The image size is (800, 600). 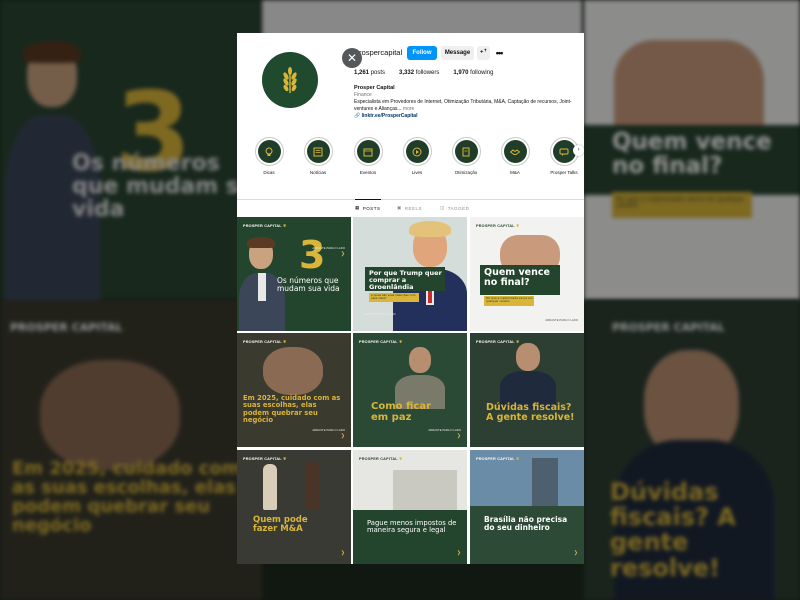 I want to click on post-headline: Quem pode fazer M&A, so click(x=280, y=525).